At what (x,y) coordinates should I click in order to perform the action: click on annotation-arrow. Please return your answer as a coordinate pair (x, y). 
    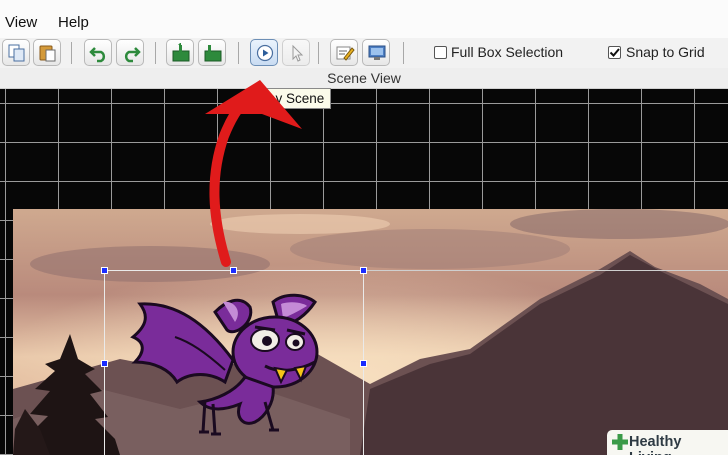
    Looking at the image, I should click on (253, 173).